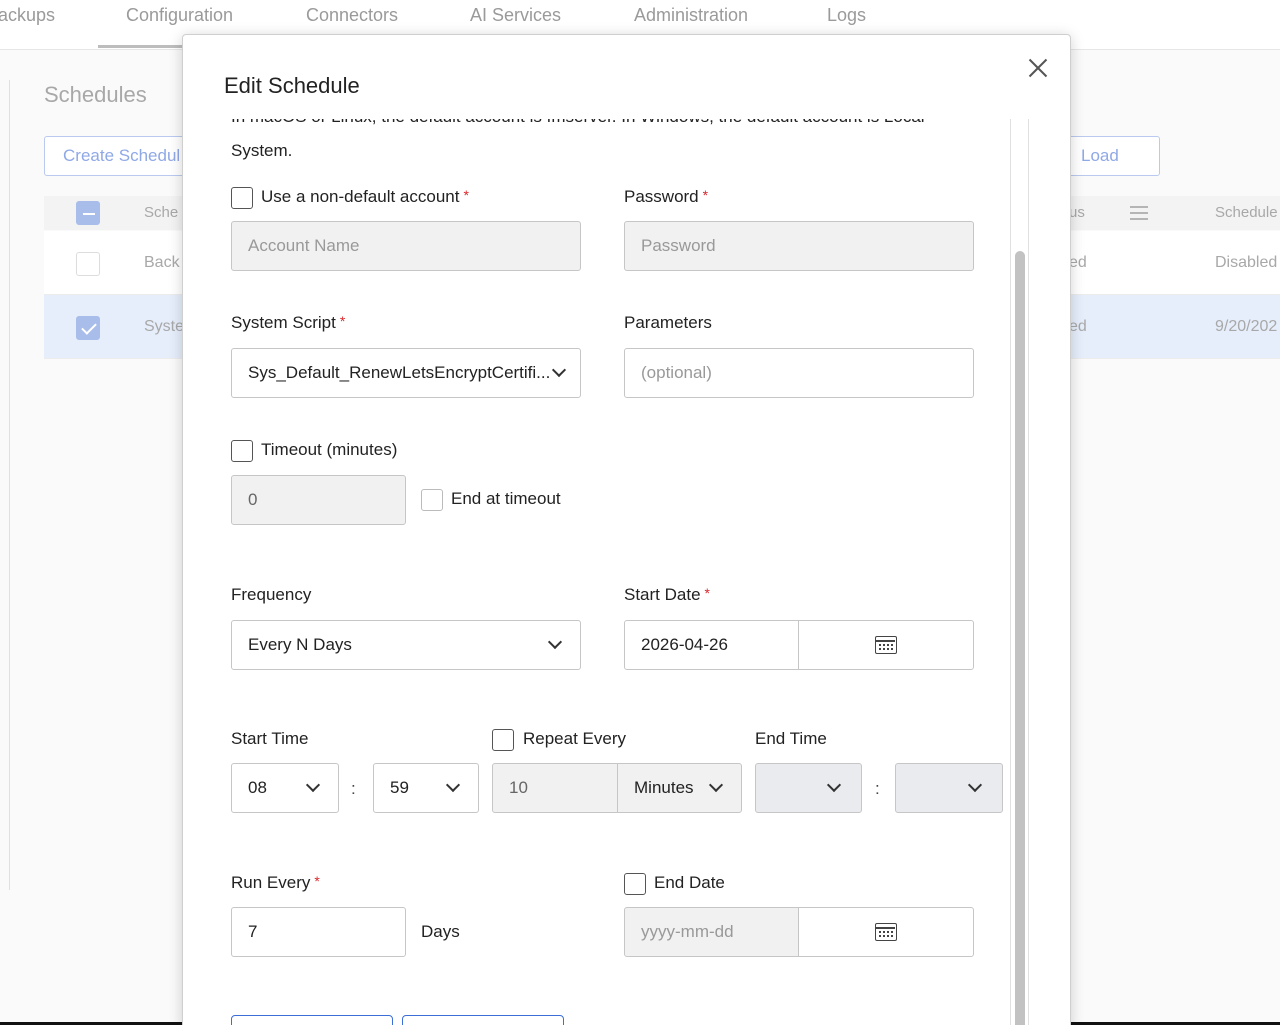  Describe the element at coordinates (318, 500) in the screenshot. I see `timeout-input: 0` at that location.